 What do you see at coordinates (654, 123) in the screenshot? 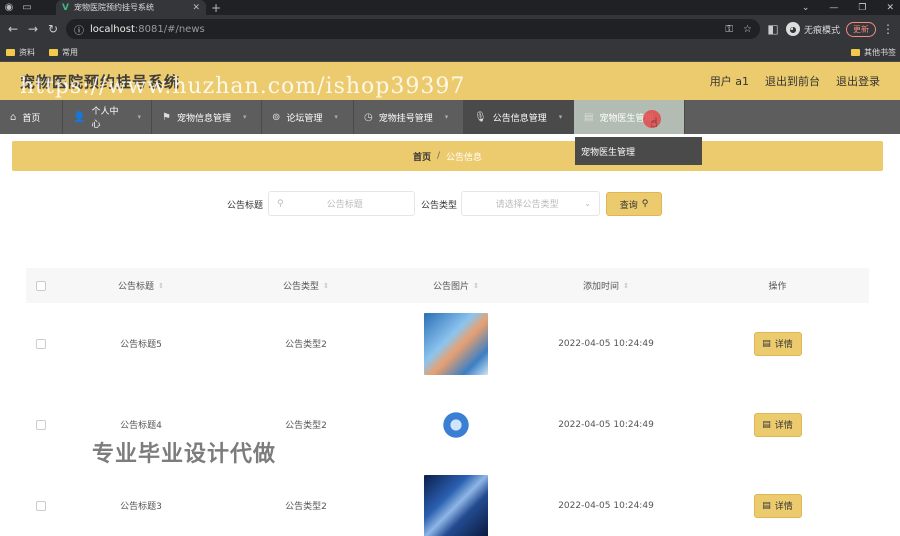
I see `mouse-pointer-icon: ☝` at bounding box center [654, 123].